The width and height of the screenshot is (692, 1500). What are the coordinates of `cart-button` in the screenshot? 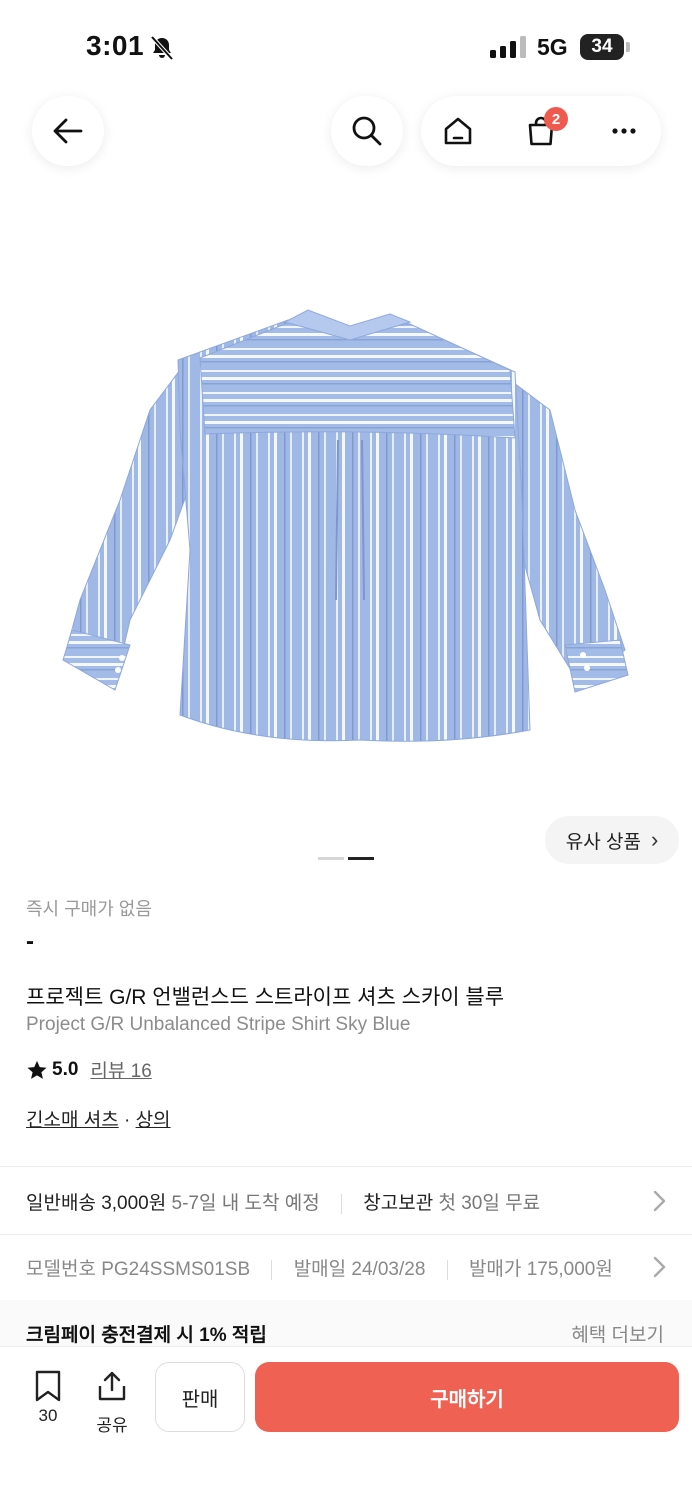 It's located at (541, 131).